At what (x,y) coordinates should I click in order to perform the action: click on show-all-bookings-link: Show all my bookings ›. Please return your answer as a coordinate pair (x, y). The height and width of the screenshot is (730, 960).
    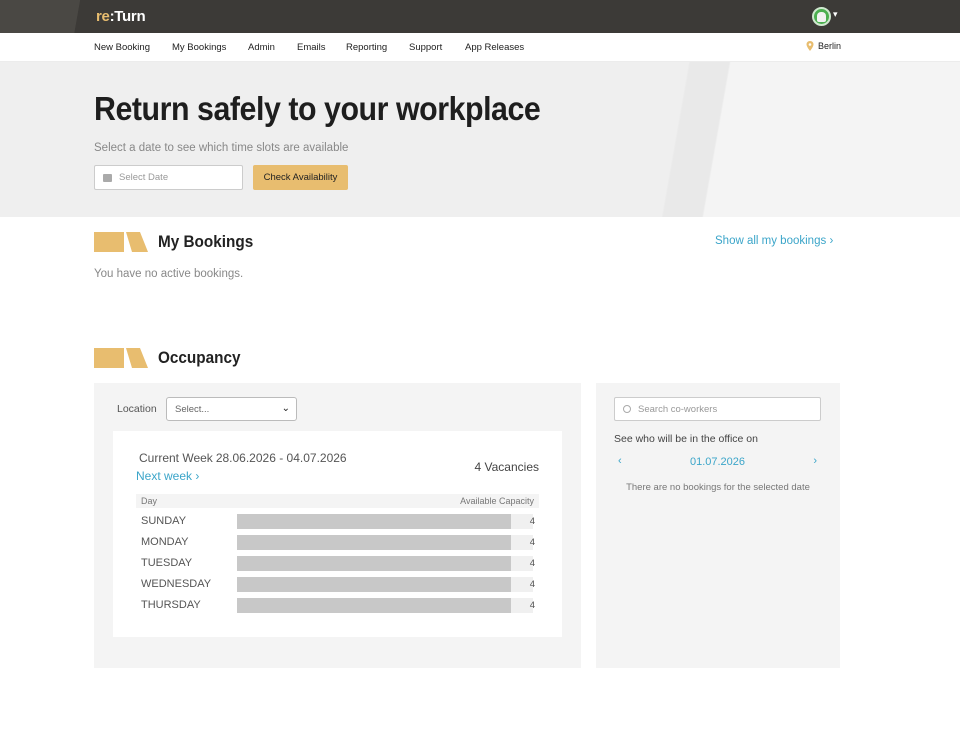
    Looking at the image, I should click on (774, 241).